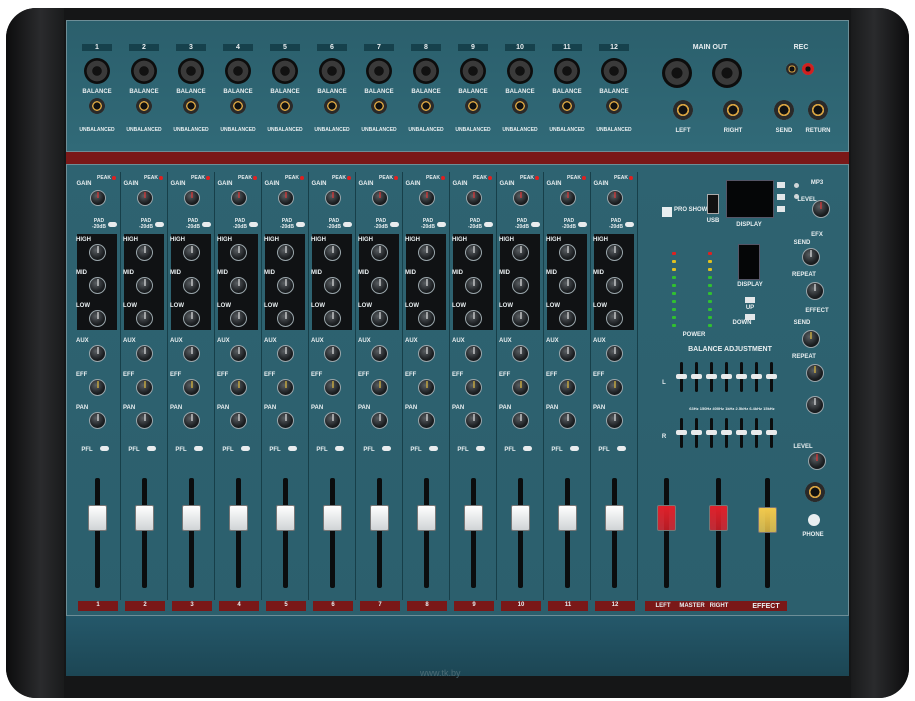 The height and width of the screenshot is (701, 915). I want to click on effect-repeat-knob, so click(815, 373).